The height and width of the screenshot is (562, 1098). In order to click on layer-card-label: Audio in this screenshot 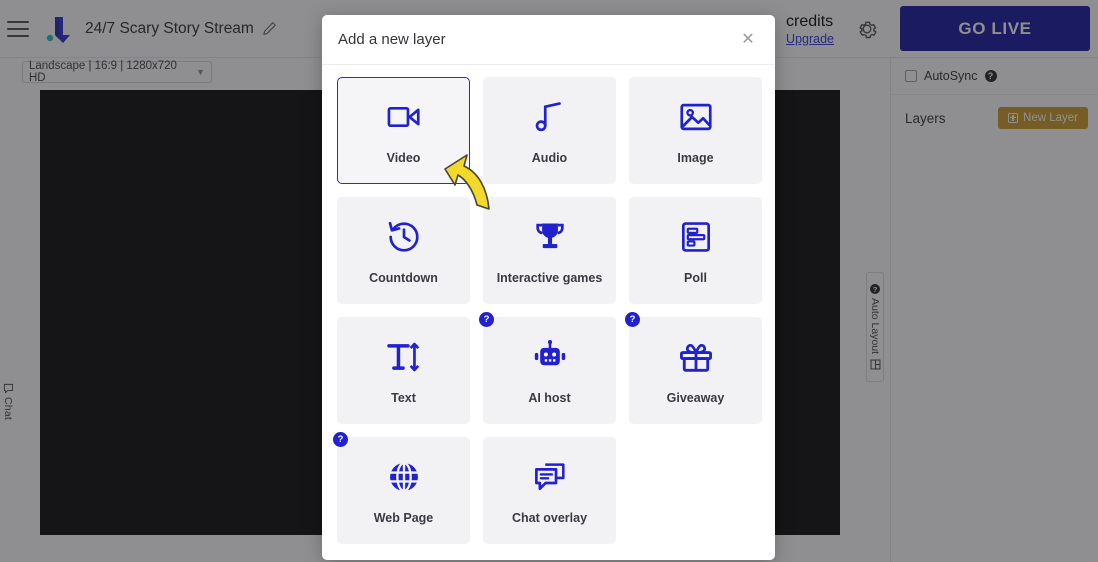, I will do `click(549, 157)`.